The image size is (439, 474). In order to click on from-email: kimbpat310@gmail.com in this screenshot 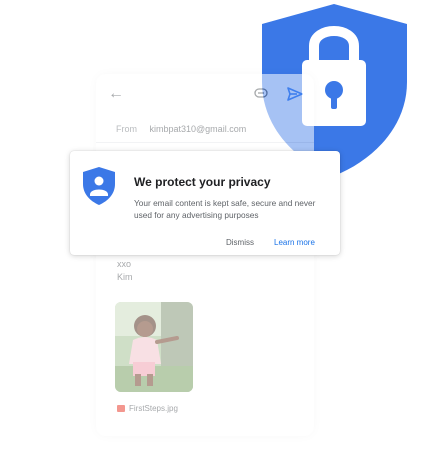, I will do `click(198, 129)`.